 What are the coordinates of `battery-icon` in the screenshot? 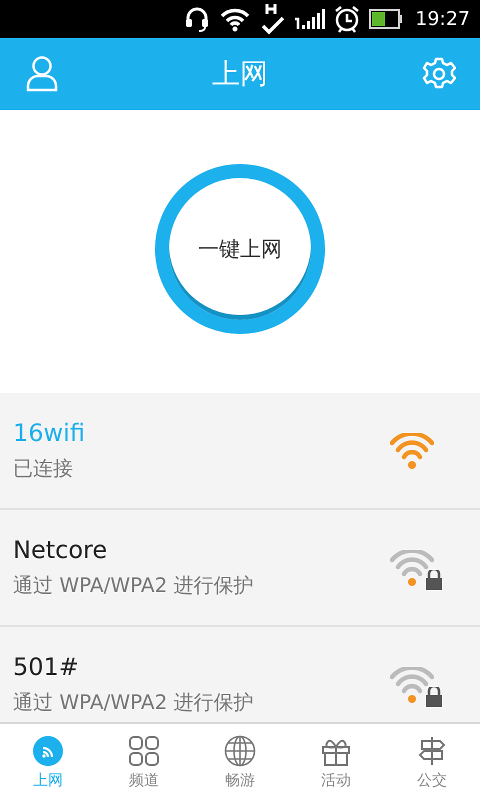 It's located at (386, 19).